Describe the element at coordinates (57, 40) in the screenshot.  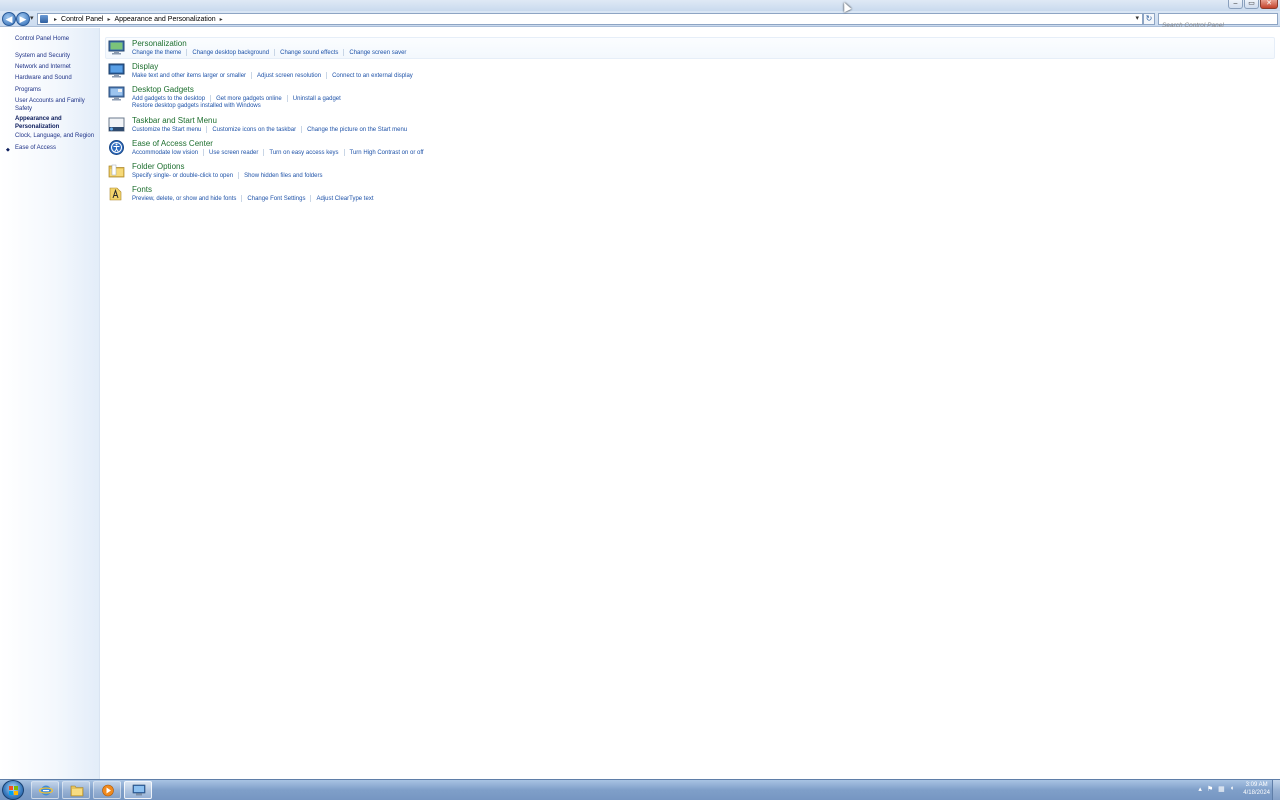
I see `control-panel-home-link: Control Panel Home` at that location.